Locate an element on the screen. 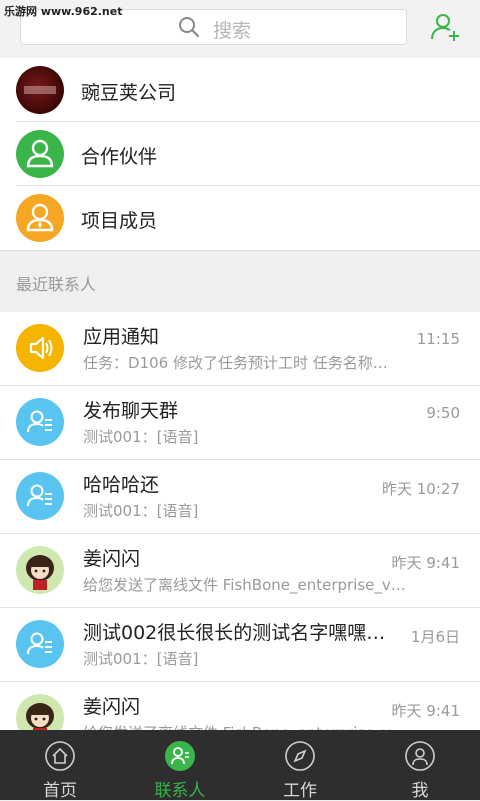 Image resolution: width=480 pixels, height=801 pixels. recent-header: 最近联系人 is located at coordinates (240, 281).